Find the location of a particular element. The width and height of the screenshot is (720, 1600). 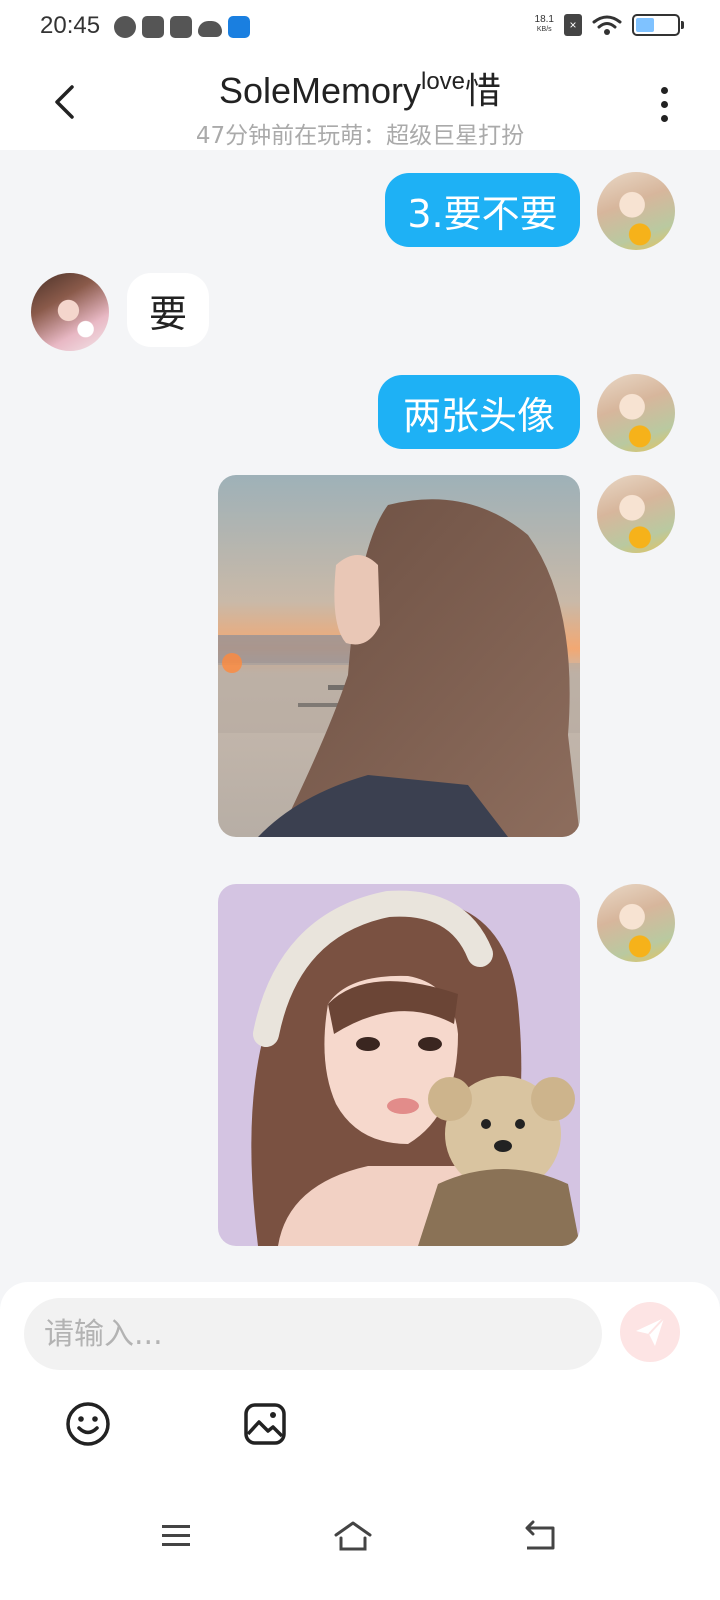

girl-with-puppy-illustration is located at coordinates (399, 1065).